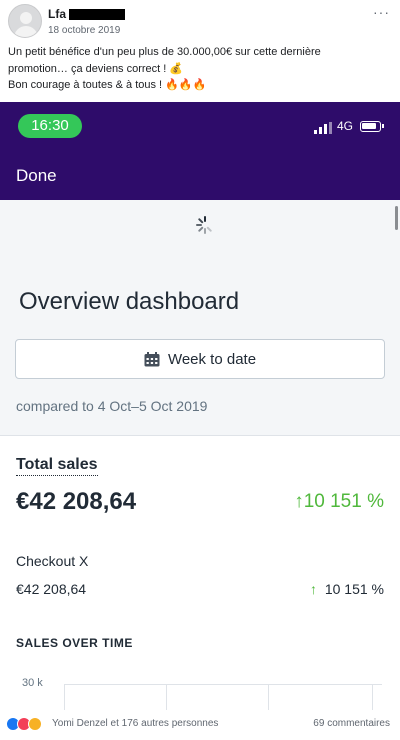 The width and height of the screenshot is (400, 740). I want to click on checkout-name: Checkout X, so click(52, 561).